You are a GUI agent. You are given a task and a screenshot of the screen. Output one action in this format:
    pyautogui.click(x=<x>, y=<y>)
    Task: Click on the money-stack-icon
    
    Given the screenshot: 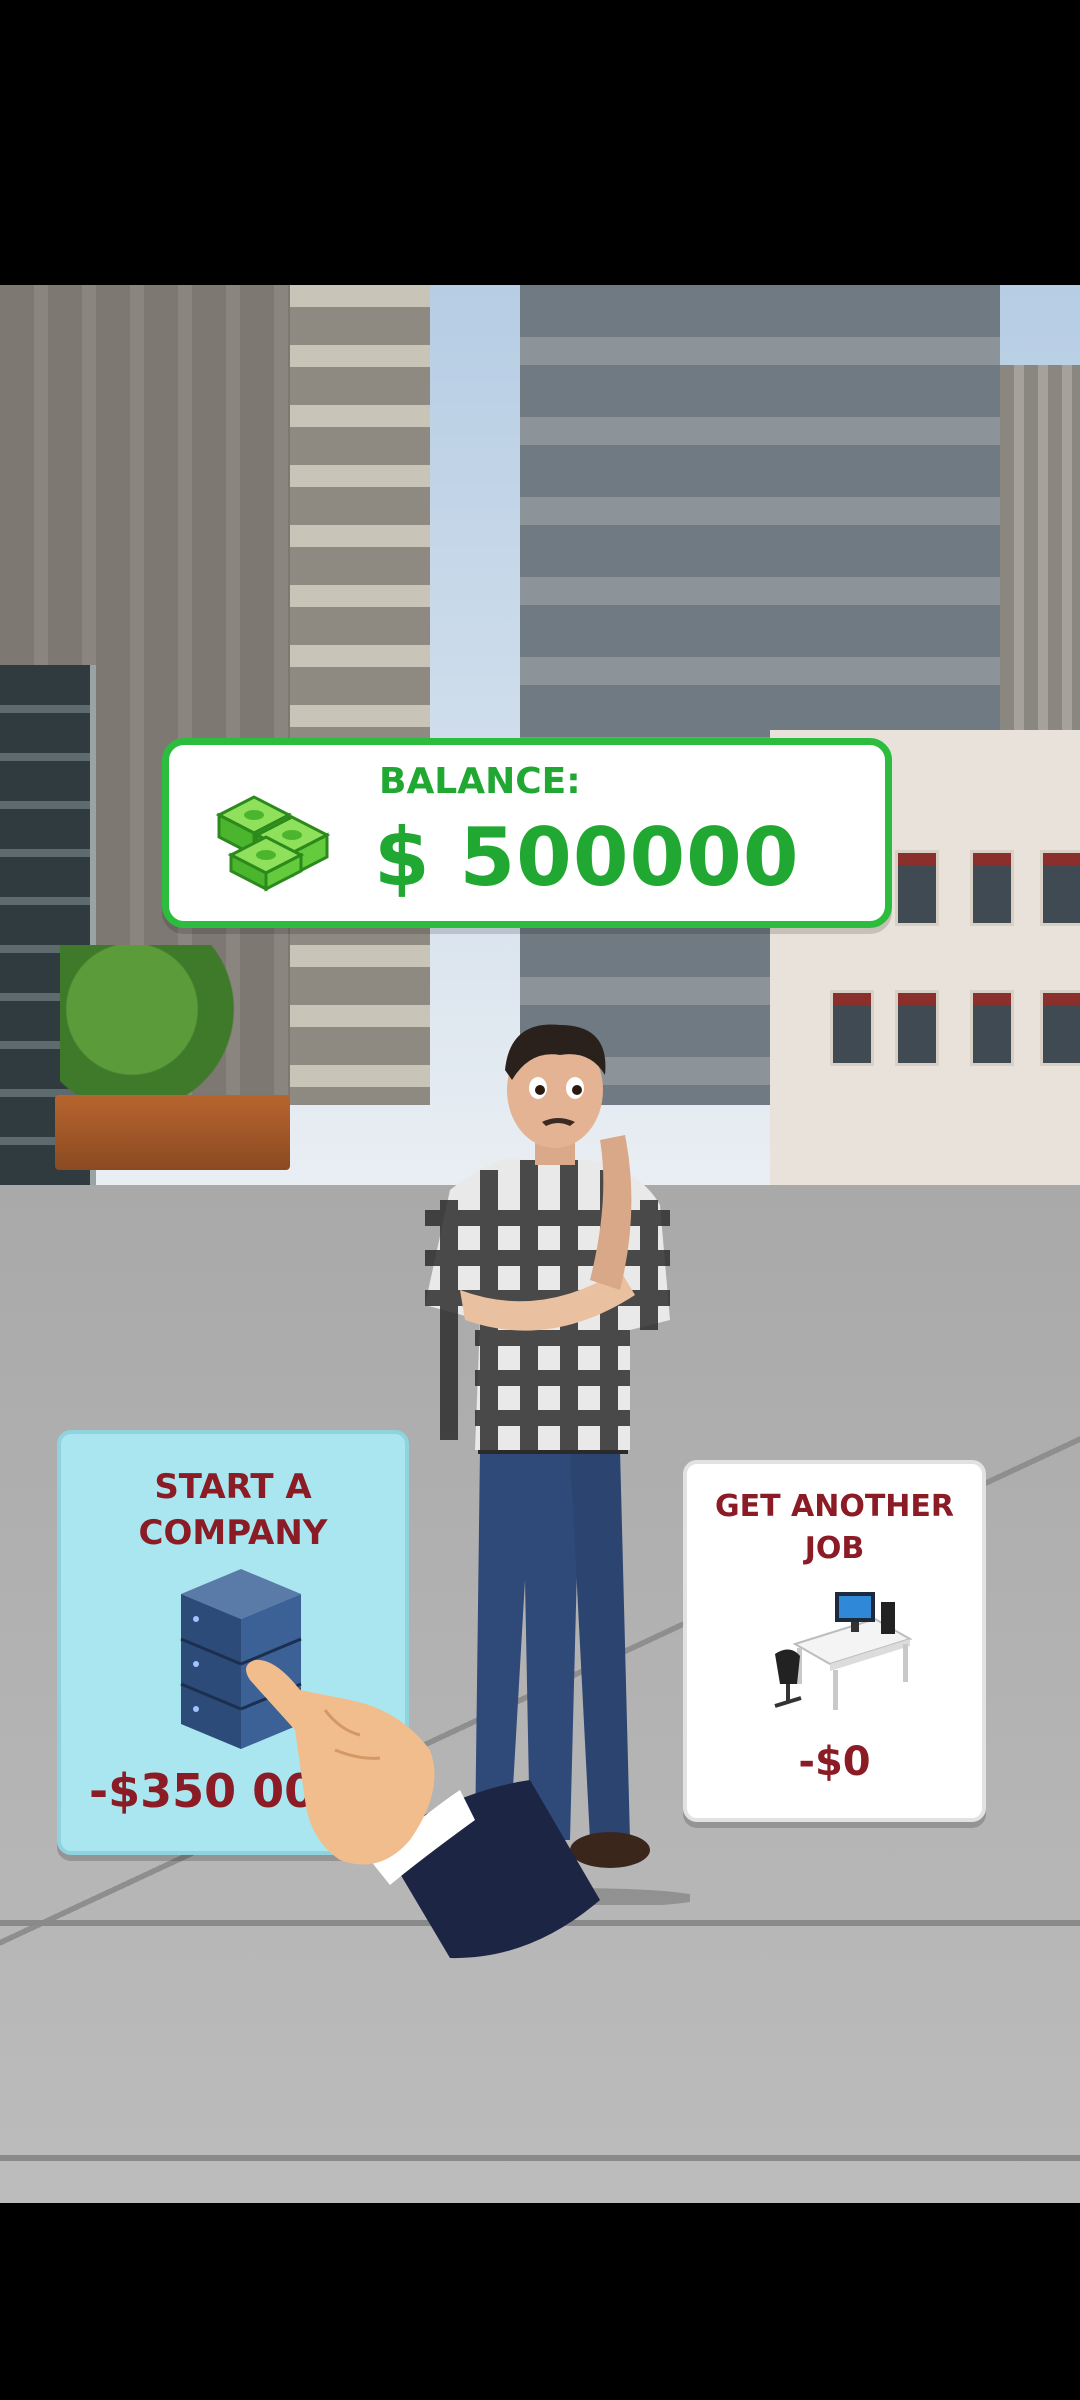 What is the action you would take?
    pyautogui.click(x=273, y=843)
    